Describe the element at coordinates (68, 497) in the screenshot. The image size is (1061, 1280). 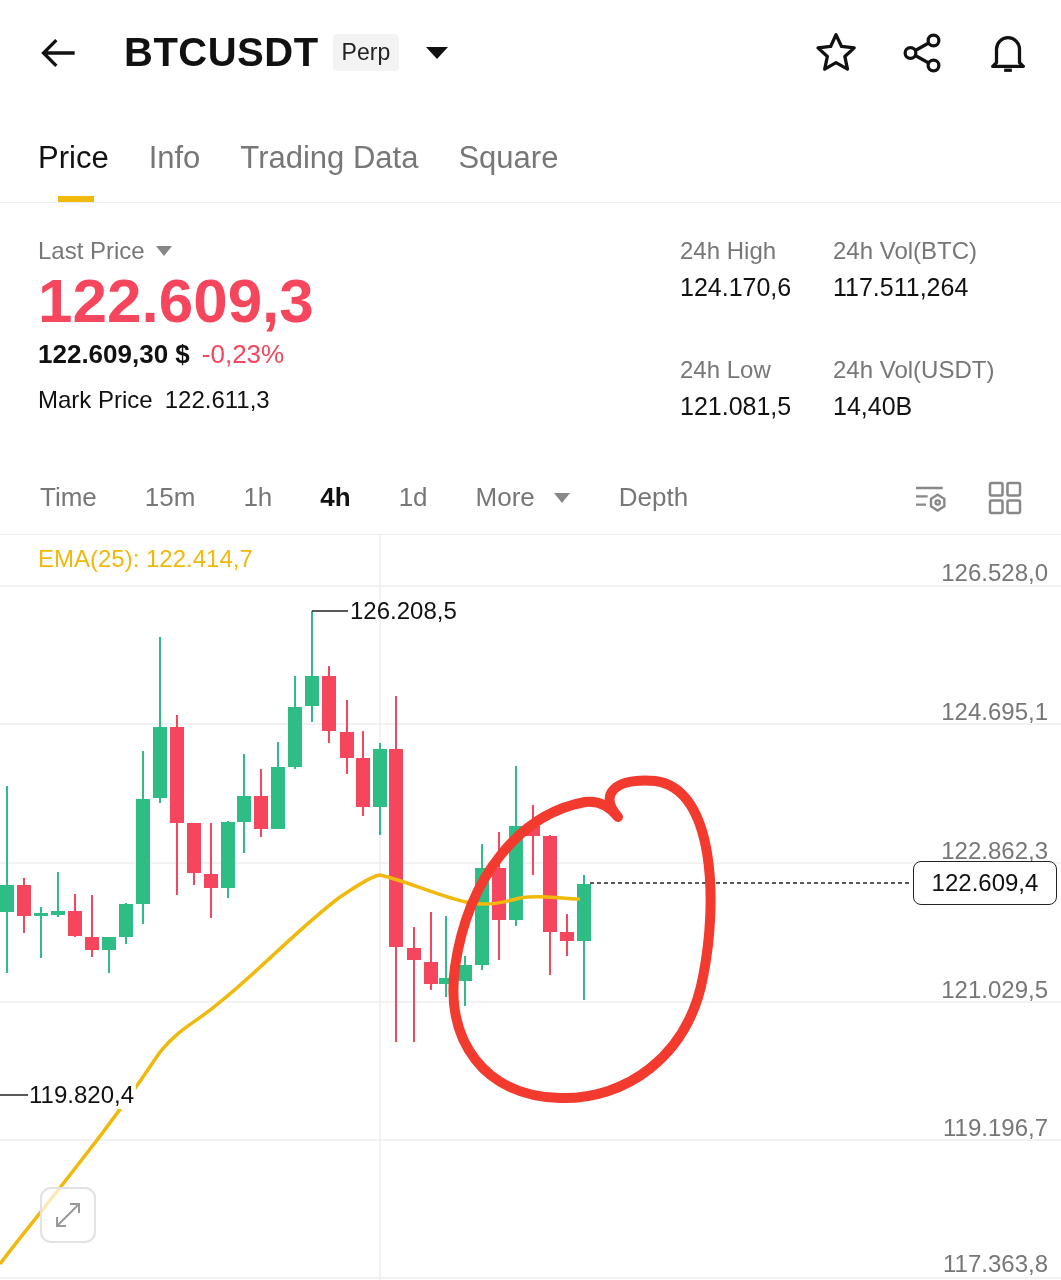
I see `interval-tab: Time` at that location.